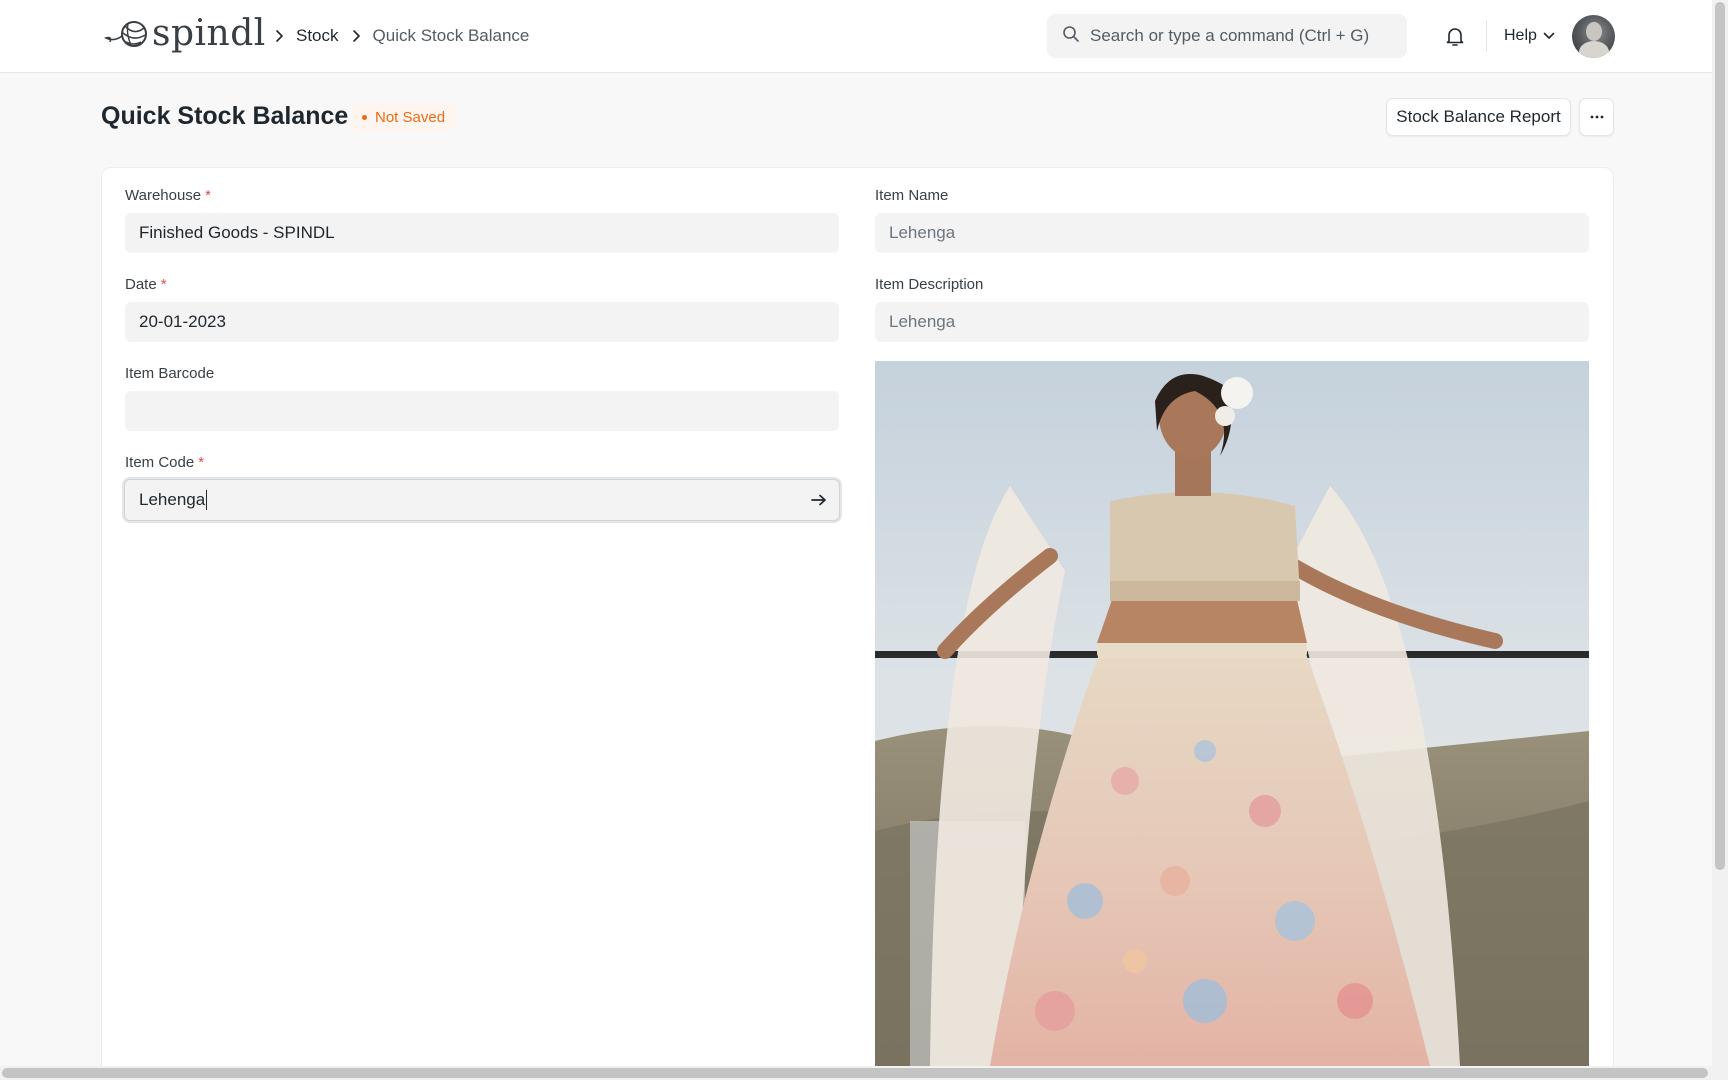 This screenshot has width=1728, height=1080. What do you see at coordinates (1486, 36) in the screenshot?
I see `navbar-divider` at bounding box center [1486, 36].